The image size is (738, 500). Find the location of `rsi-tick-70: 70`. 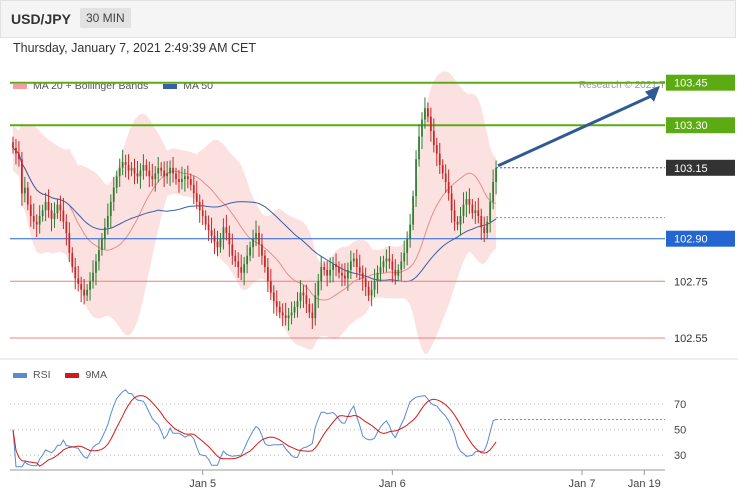

rsi-tick-70: 70 is located at coordinates (680, 405).